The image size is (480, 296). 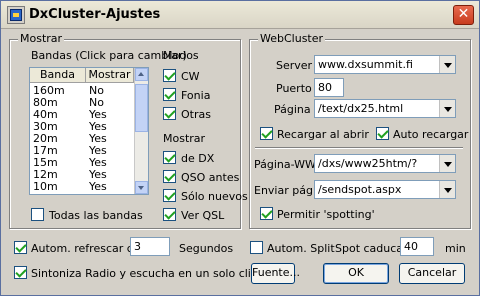 I want to click on sintoniza-checkbox, so click(x=20, y=272).